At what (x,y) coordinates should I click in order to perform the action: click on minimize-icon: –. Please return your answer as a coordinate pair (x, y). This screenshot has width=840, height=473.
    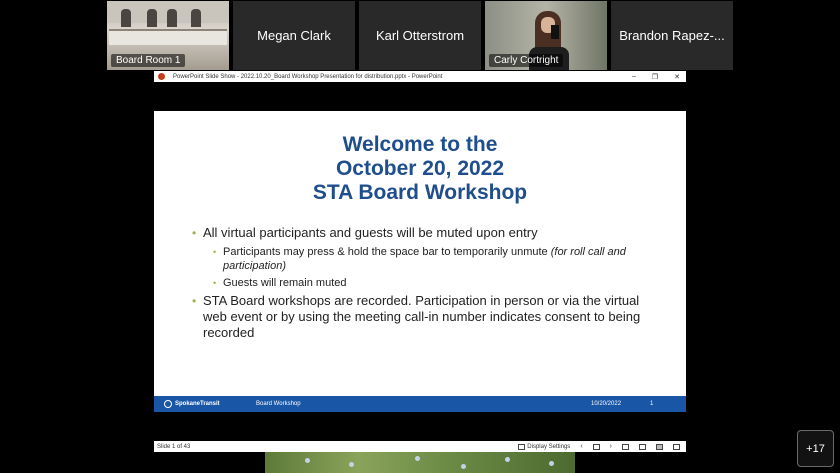
    Looking at the image, I should click on (634, 76).